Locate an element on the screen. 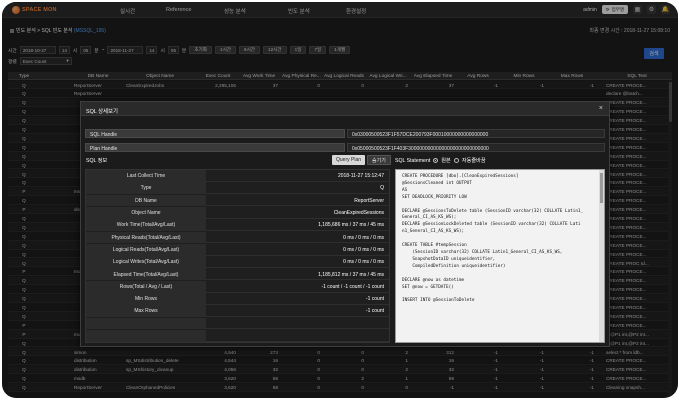  sql-info-value: CleanExpiredSessions is located at coordinates (358, 213).